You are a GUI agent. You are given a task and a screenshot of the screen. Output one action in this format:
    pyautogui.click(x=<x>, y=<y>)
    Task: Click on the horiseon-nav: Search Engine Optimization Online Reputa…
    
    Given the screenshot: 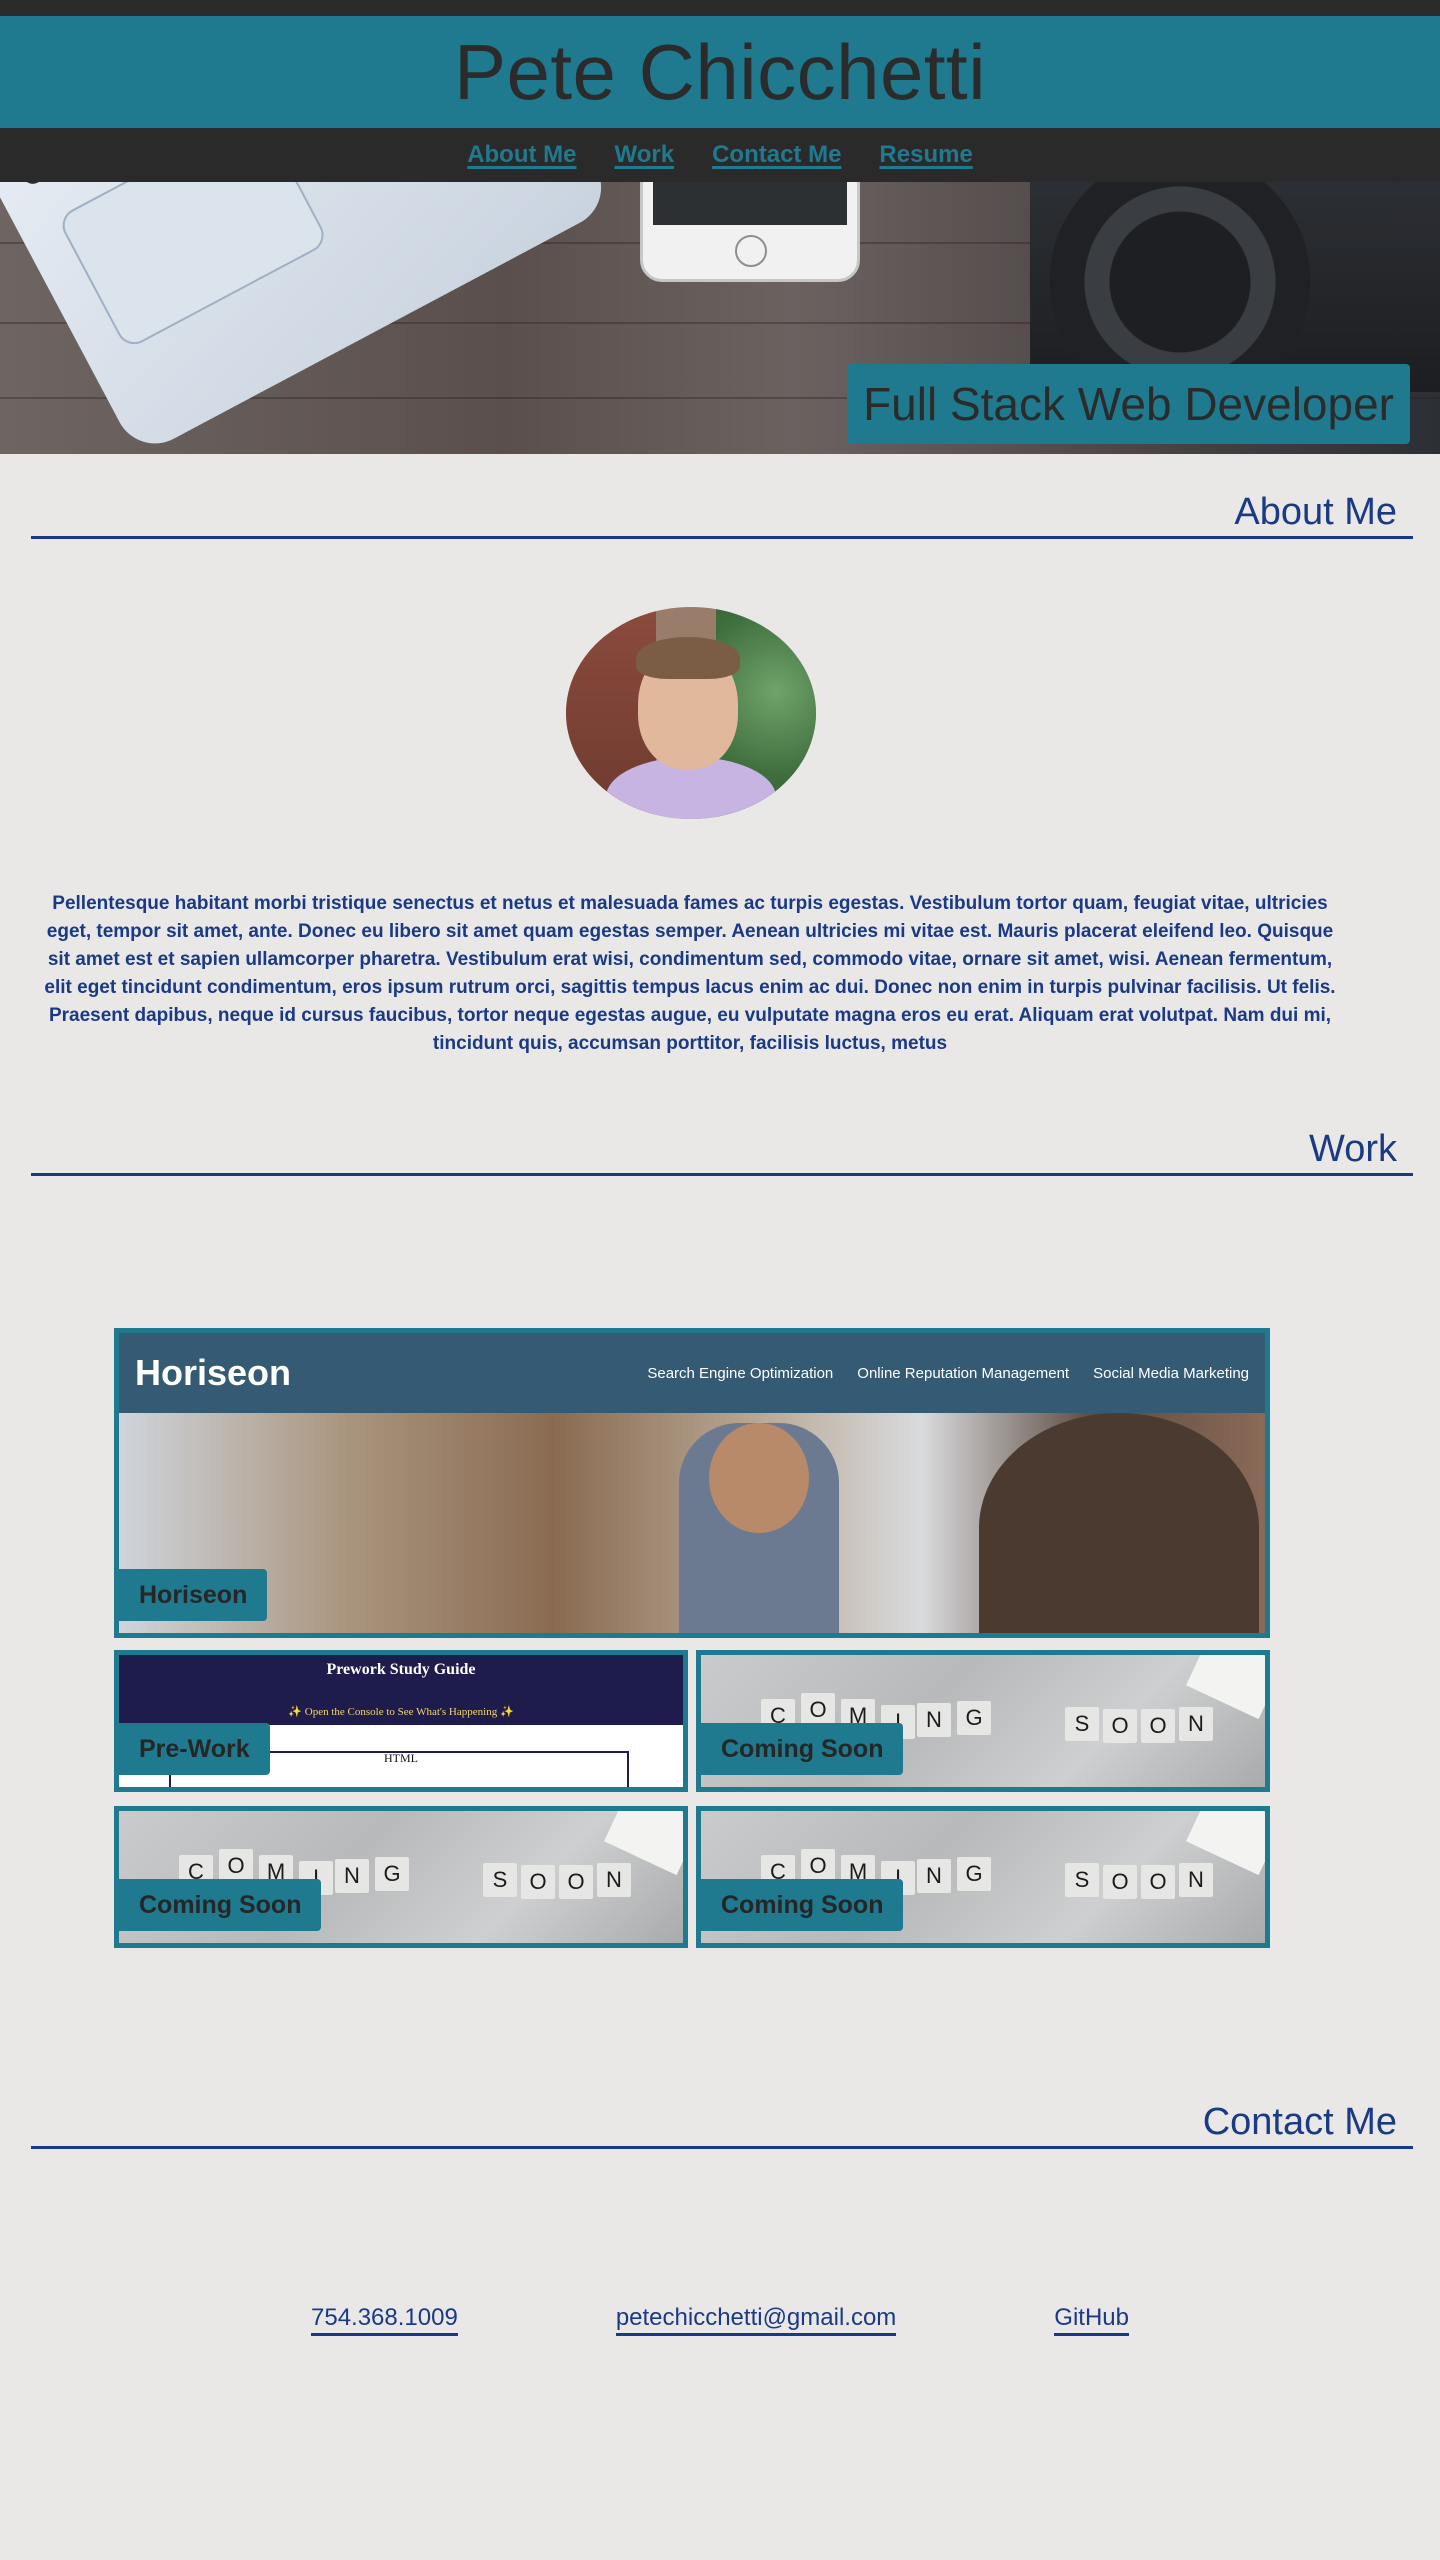 What is the action you would take?
    pyautogui.click(x=948, y=1373)
    